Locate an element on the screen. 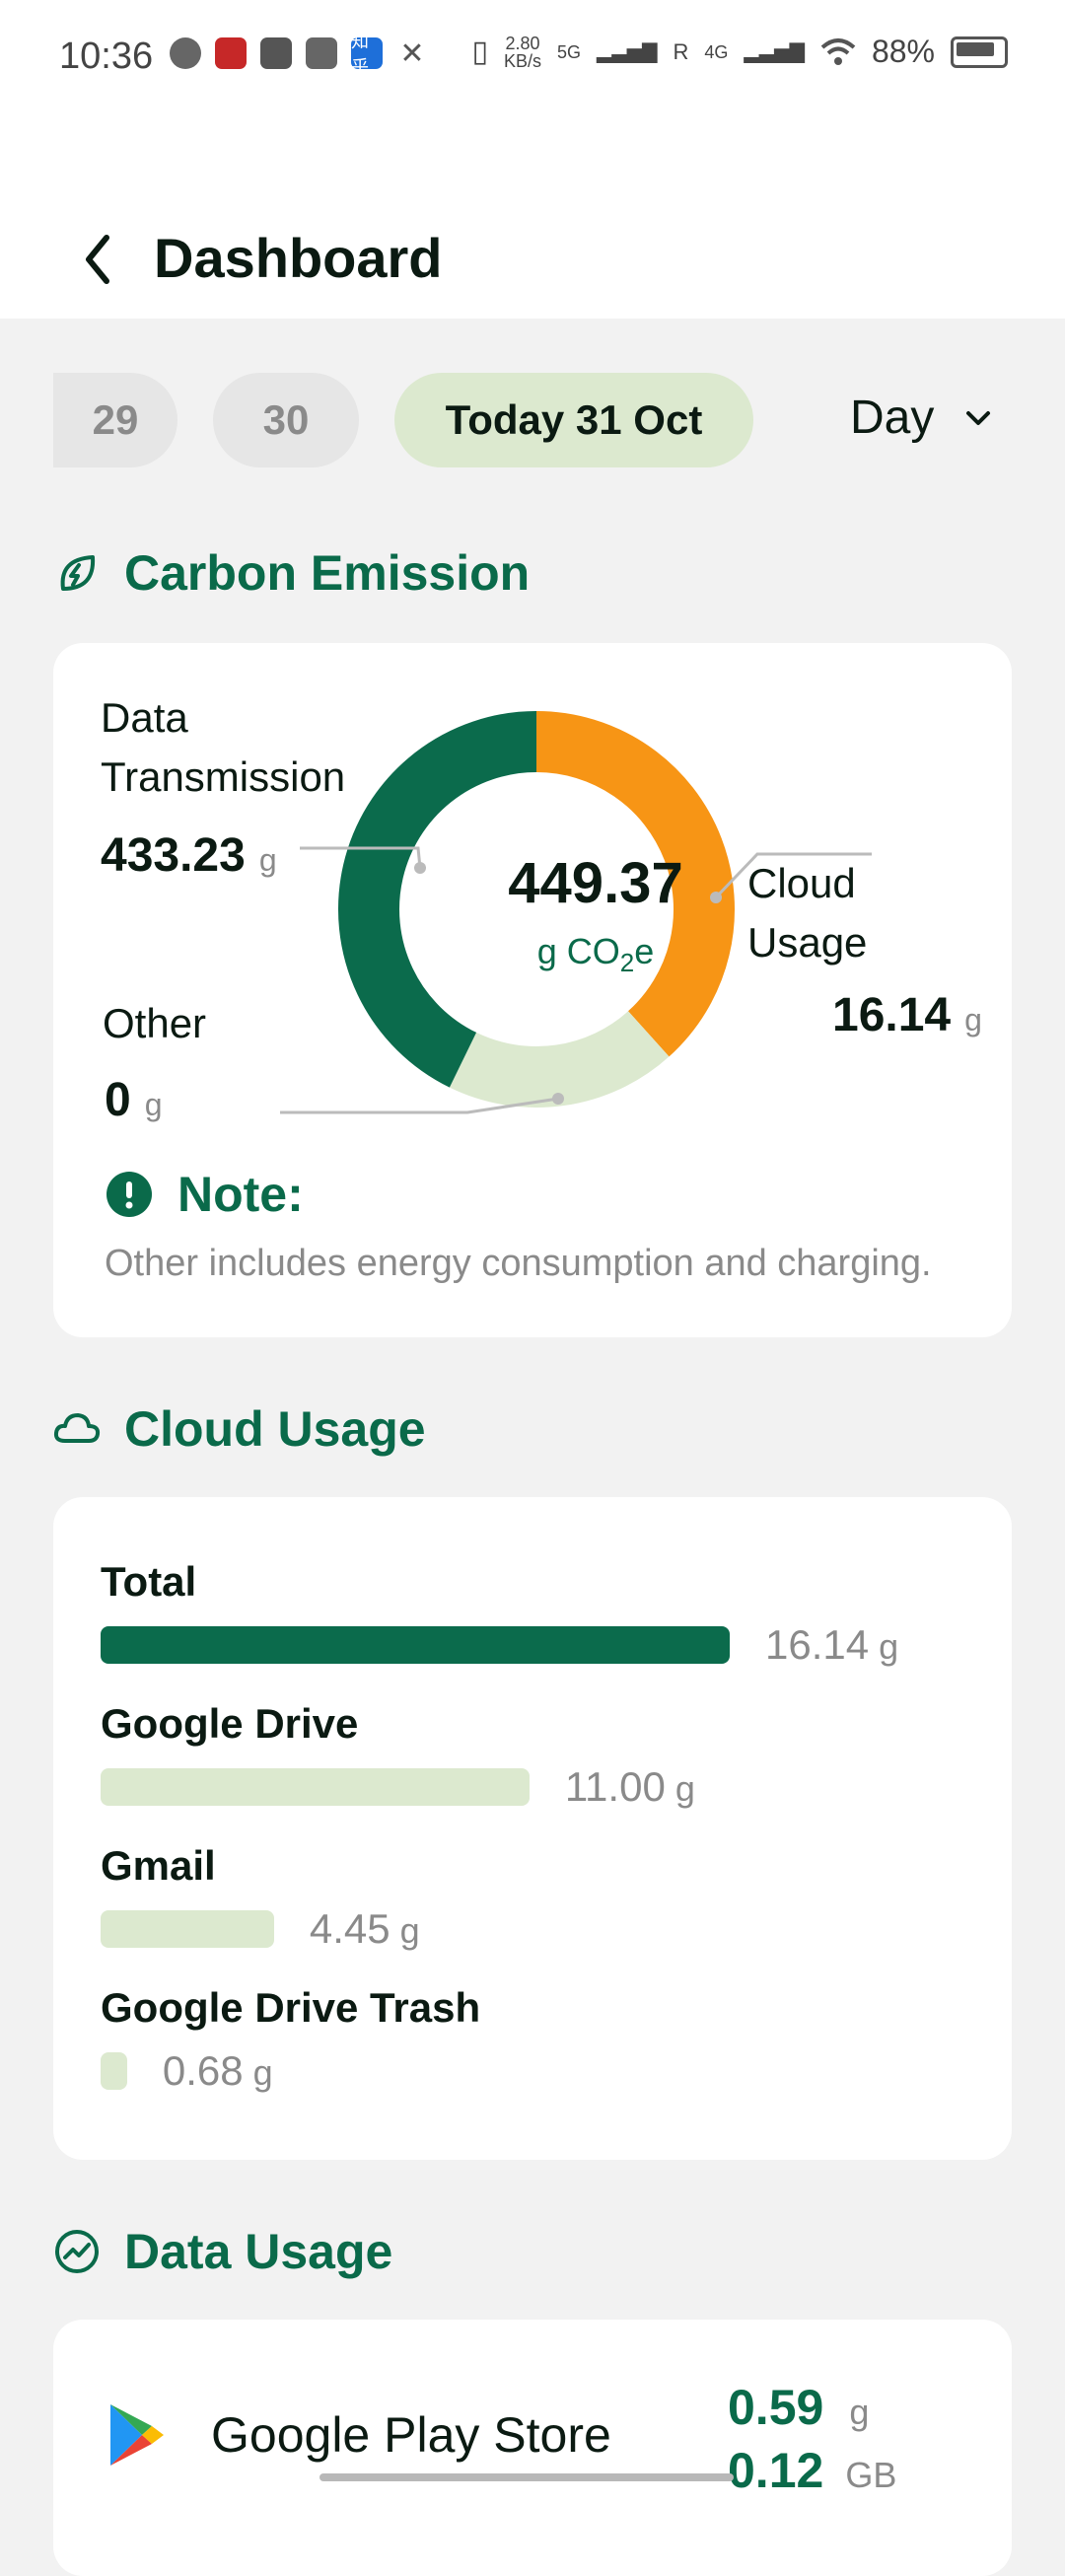 The image size is (1065, 2576). back-arrow-icon is located at coordinates (97, 259).